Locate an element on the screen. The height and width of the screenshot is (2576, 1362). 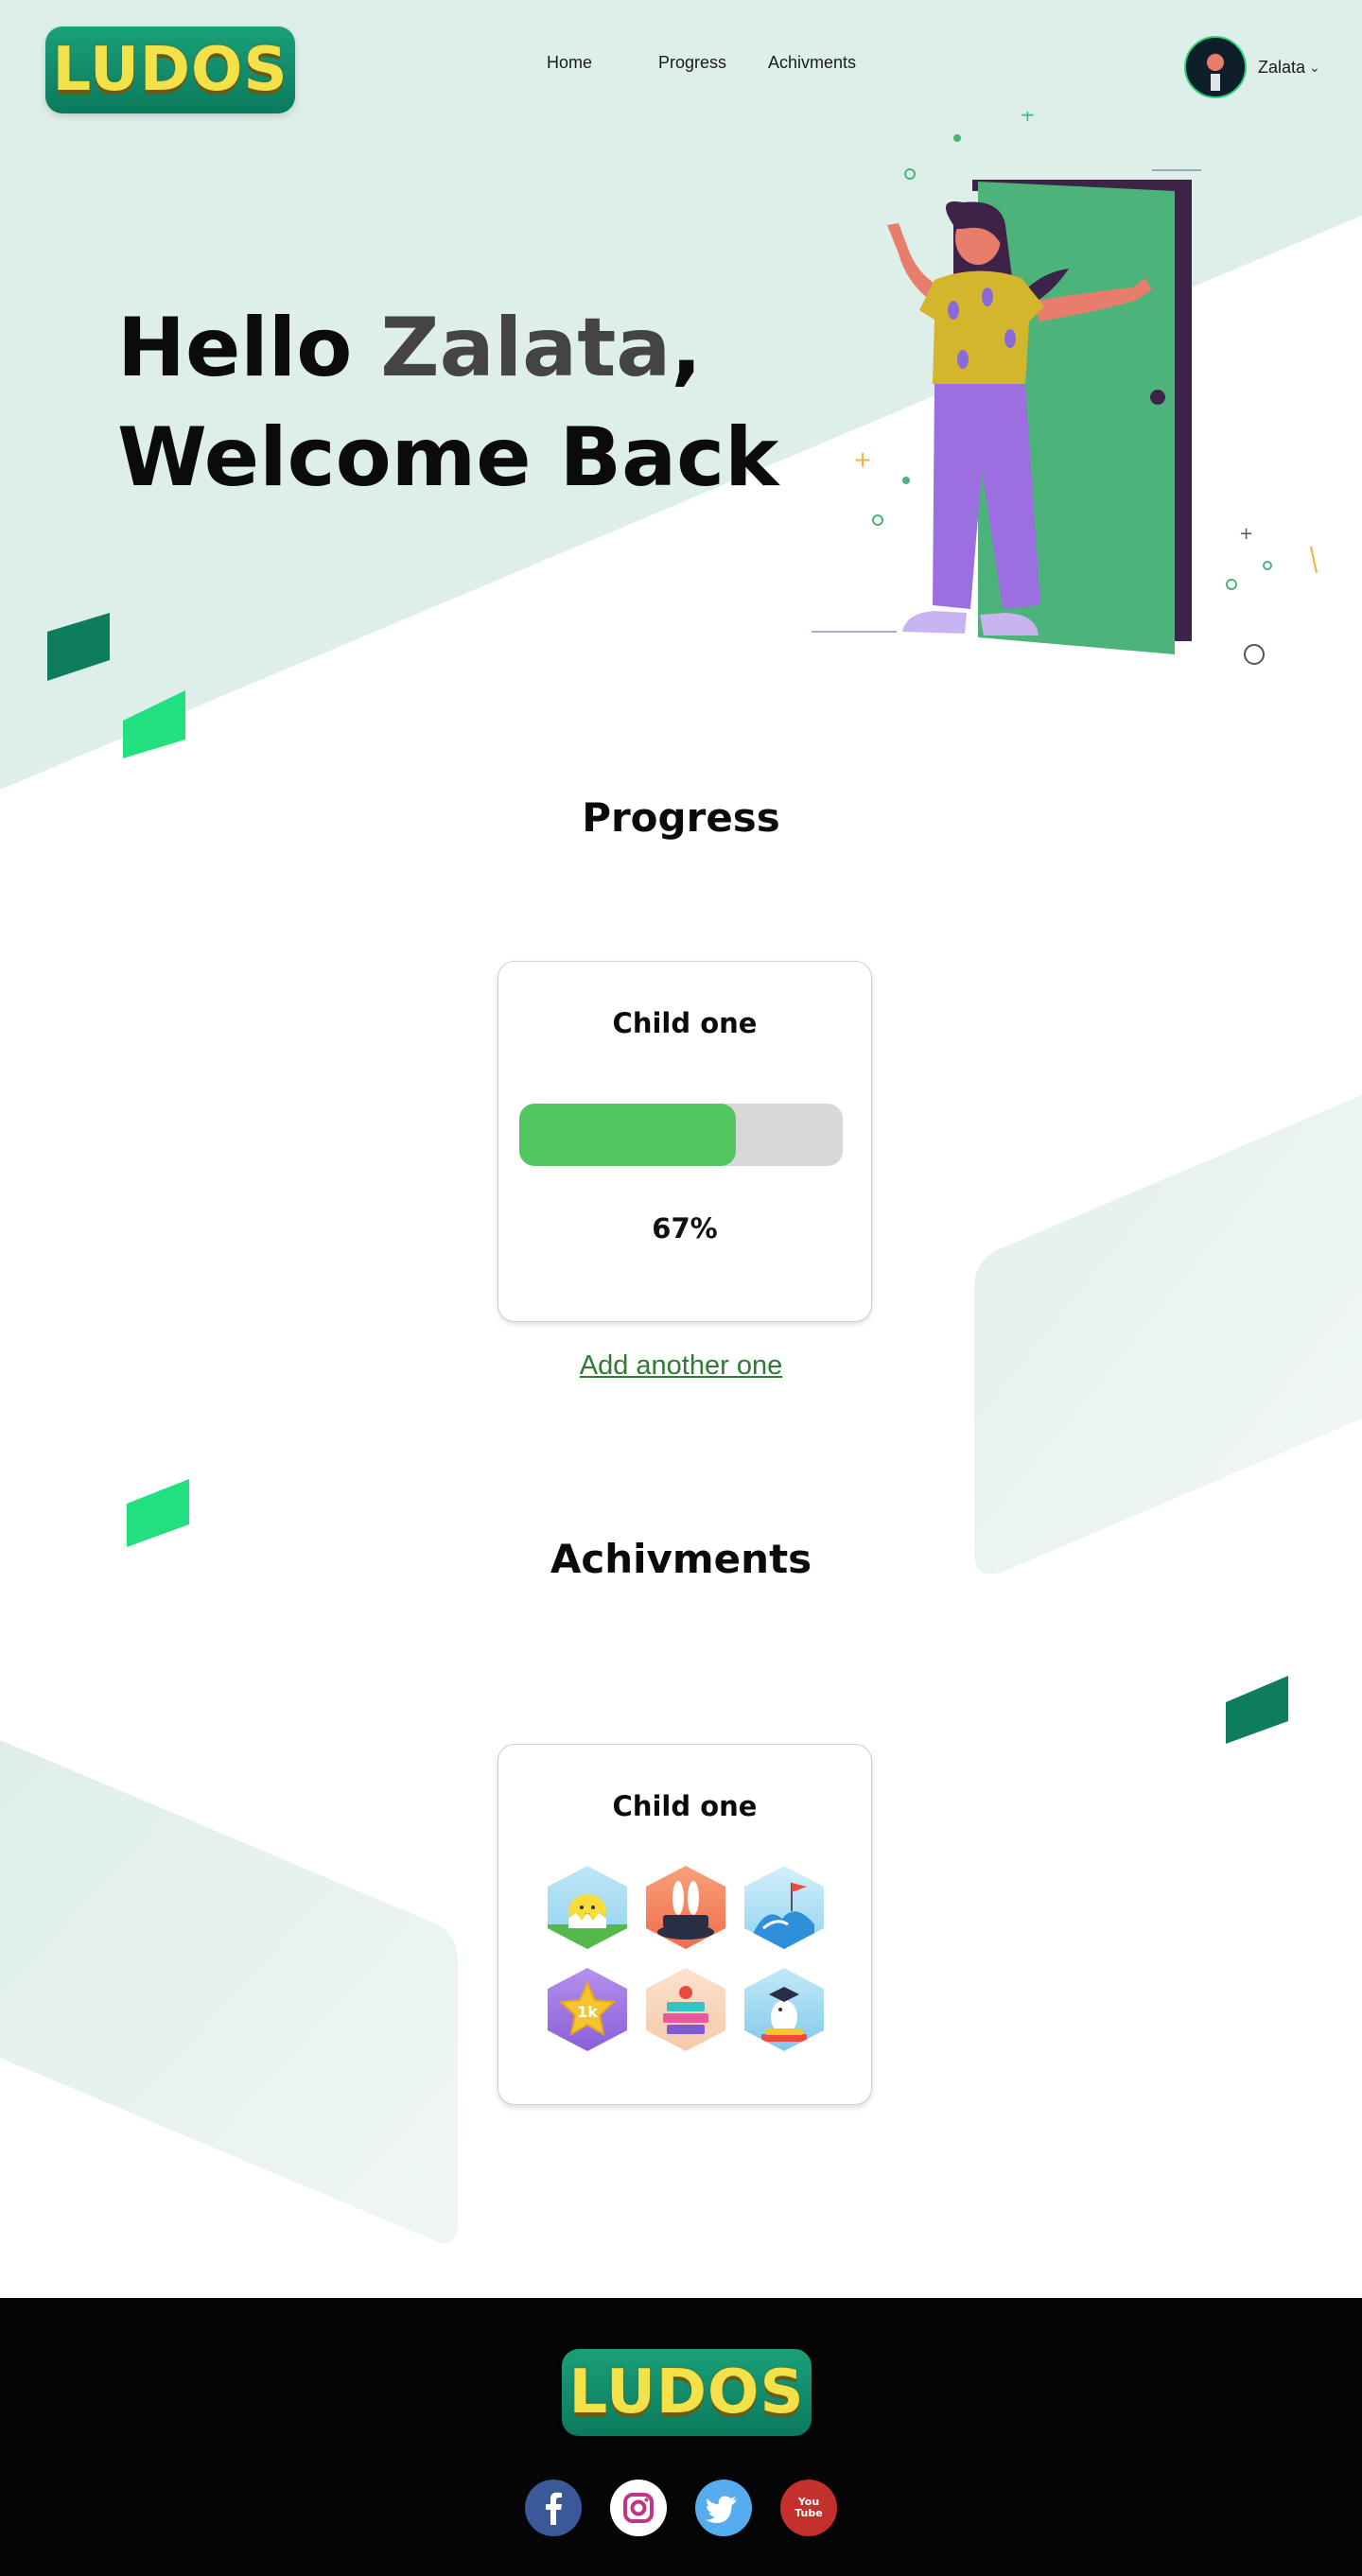
footer-logo: LUDOS is located at coordinates (687, 2392).